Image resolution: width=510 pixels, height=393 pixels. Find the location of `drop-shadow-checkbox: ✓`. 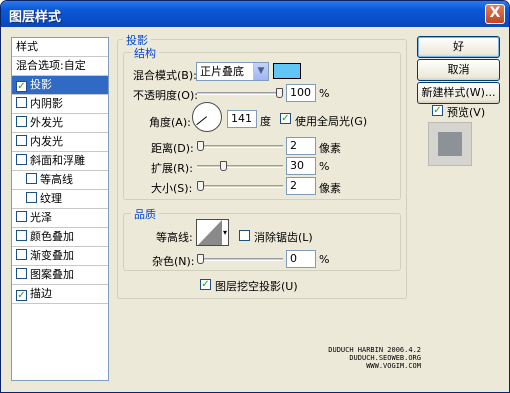

drop-shadow-checkbox: ✓ is located at coordinates (21, 86).